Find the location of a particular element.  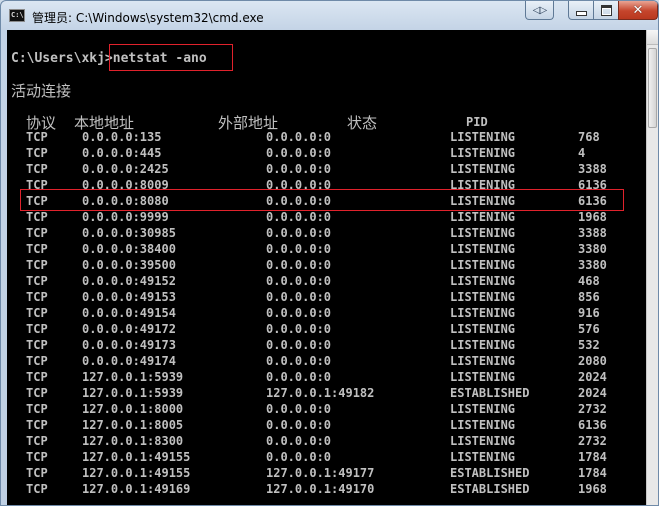

column-header-pid: PID is located at coordinates (477, 122).